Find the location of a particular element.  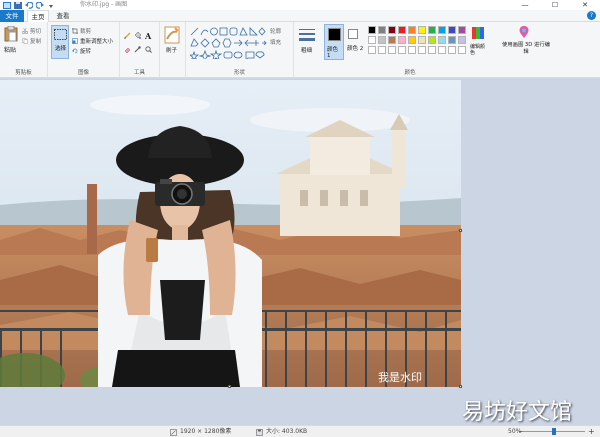

cut-button: 剪切 is located at coordinates (31, 31).